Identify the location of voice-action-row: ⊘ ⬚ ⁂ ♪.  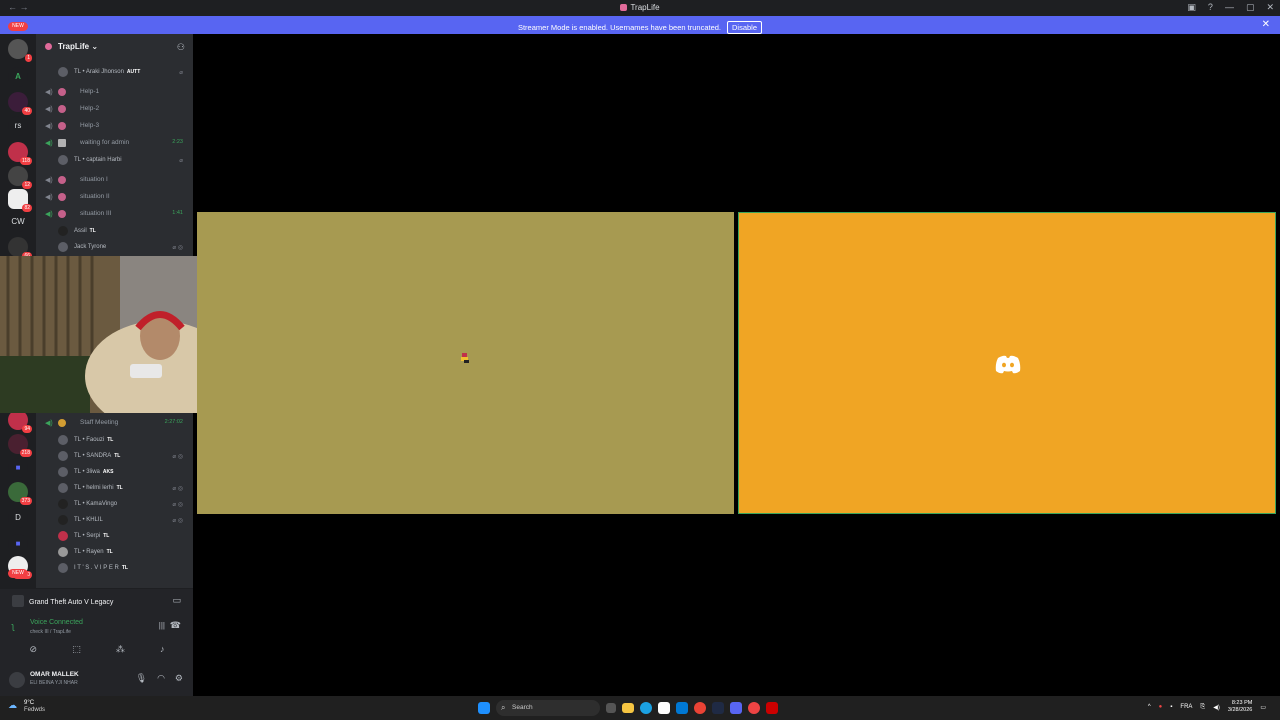
(97, 649).